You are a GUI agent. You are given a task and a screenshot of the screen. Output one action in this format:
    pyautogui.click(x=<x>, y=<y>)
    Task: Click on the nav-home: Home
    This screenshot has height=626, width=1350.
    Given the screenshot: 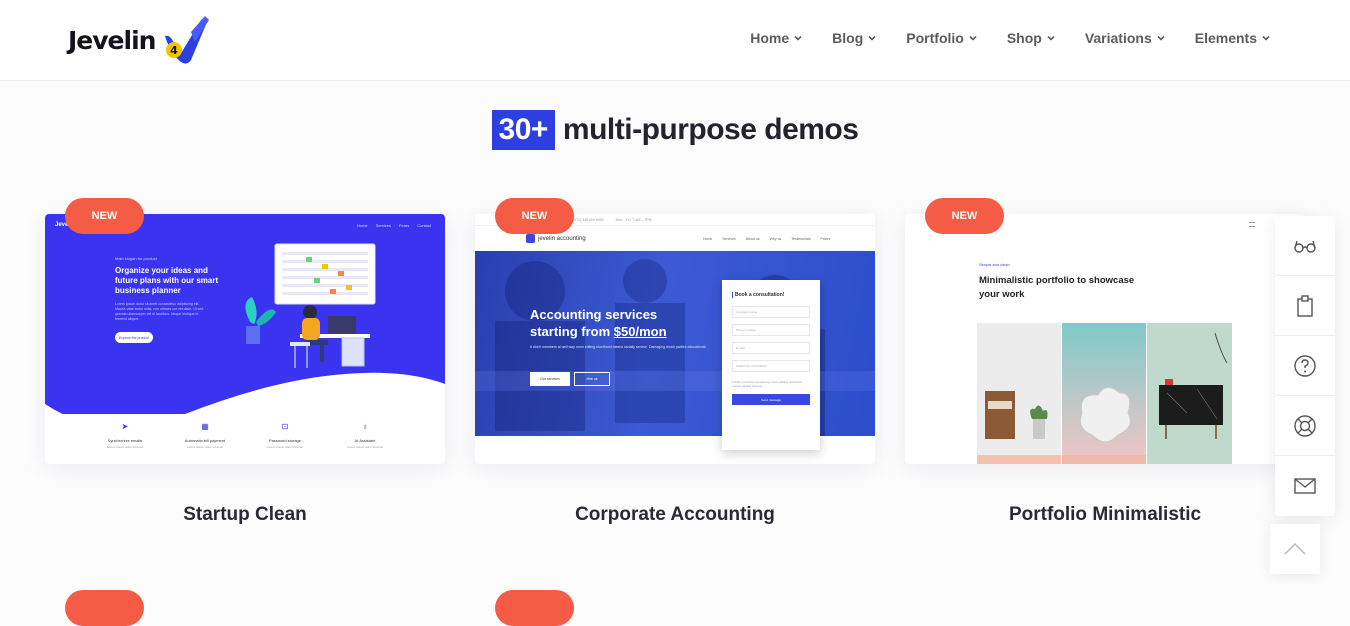 What is the action you would take?
    pyautogui.click(x=776, y=38)
    